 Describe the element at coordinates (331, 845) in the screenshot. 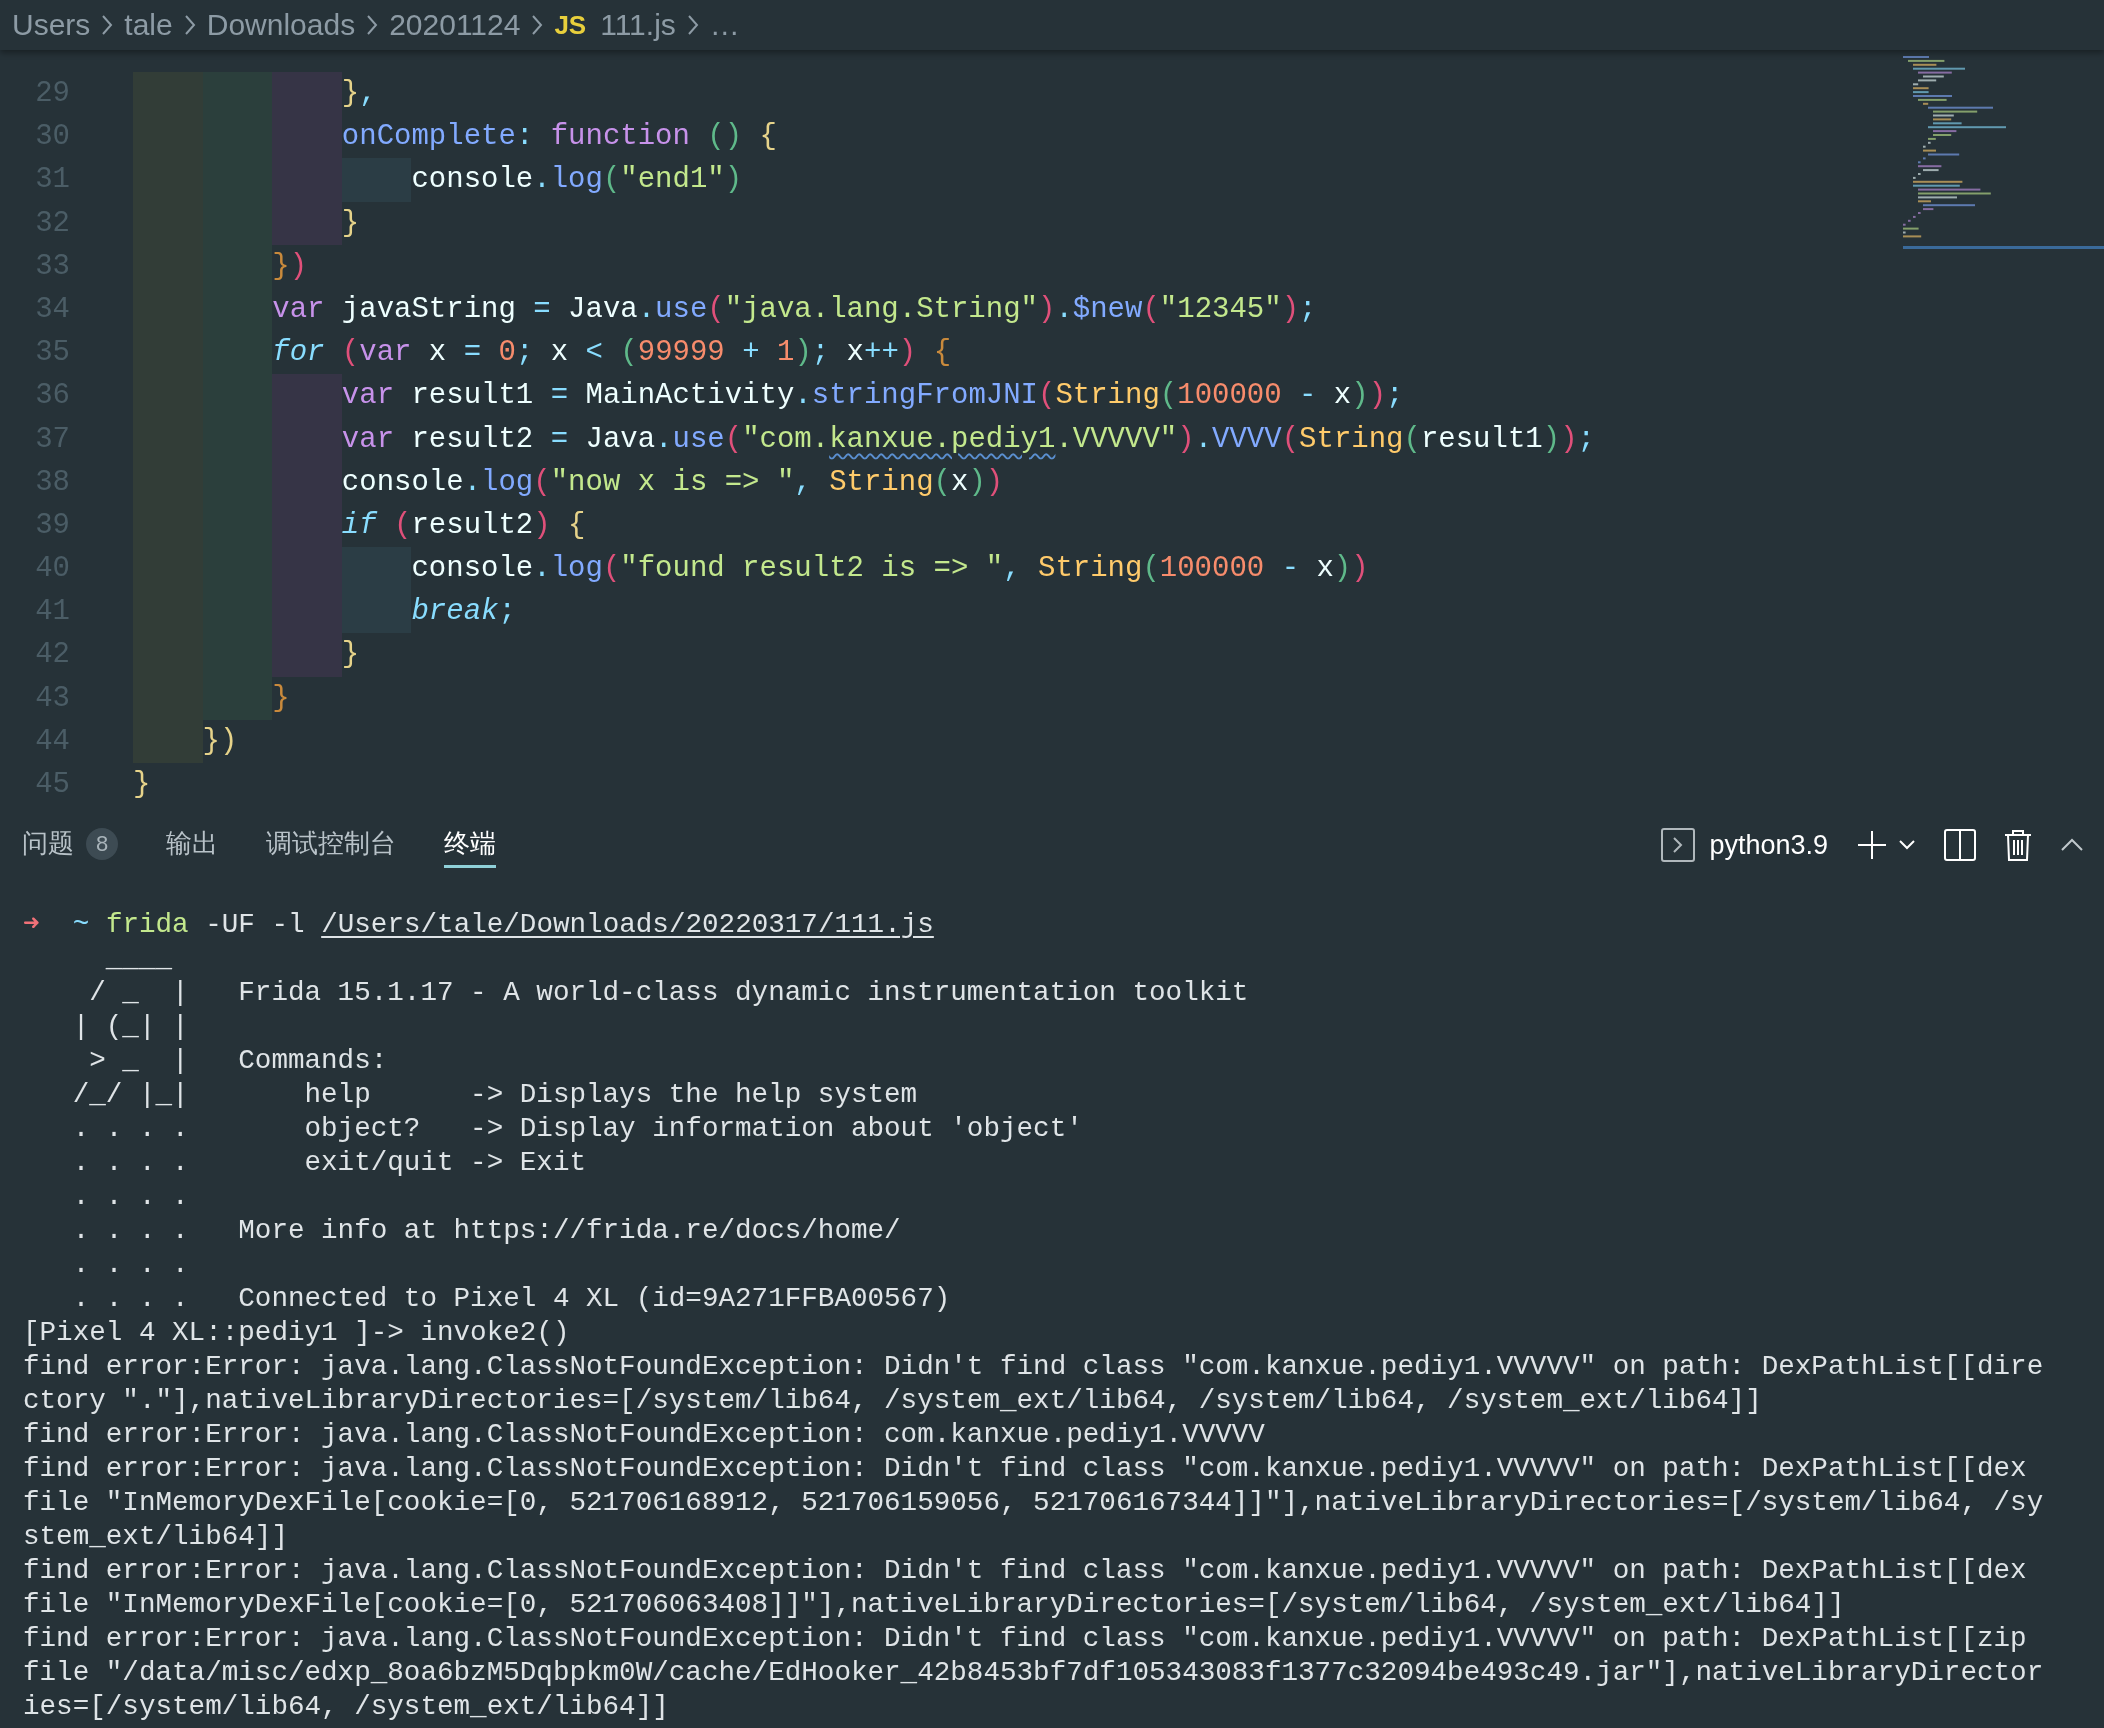

I see `panel-tab: 调试控制台` at that location.